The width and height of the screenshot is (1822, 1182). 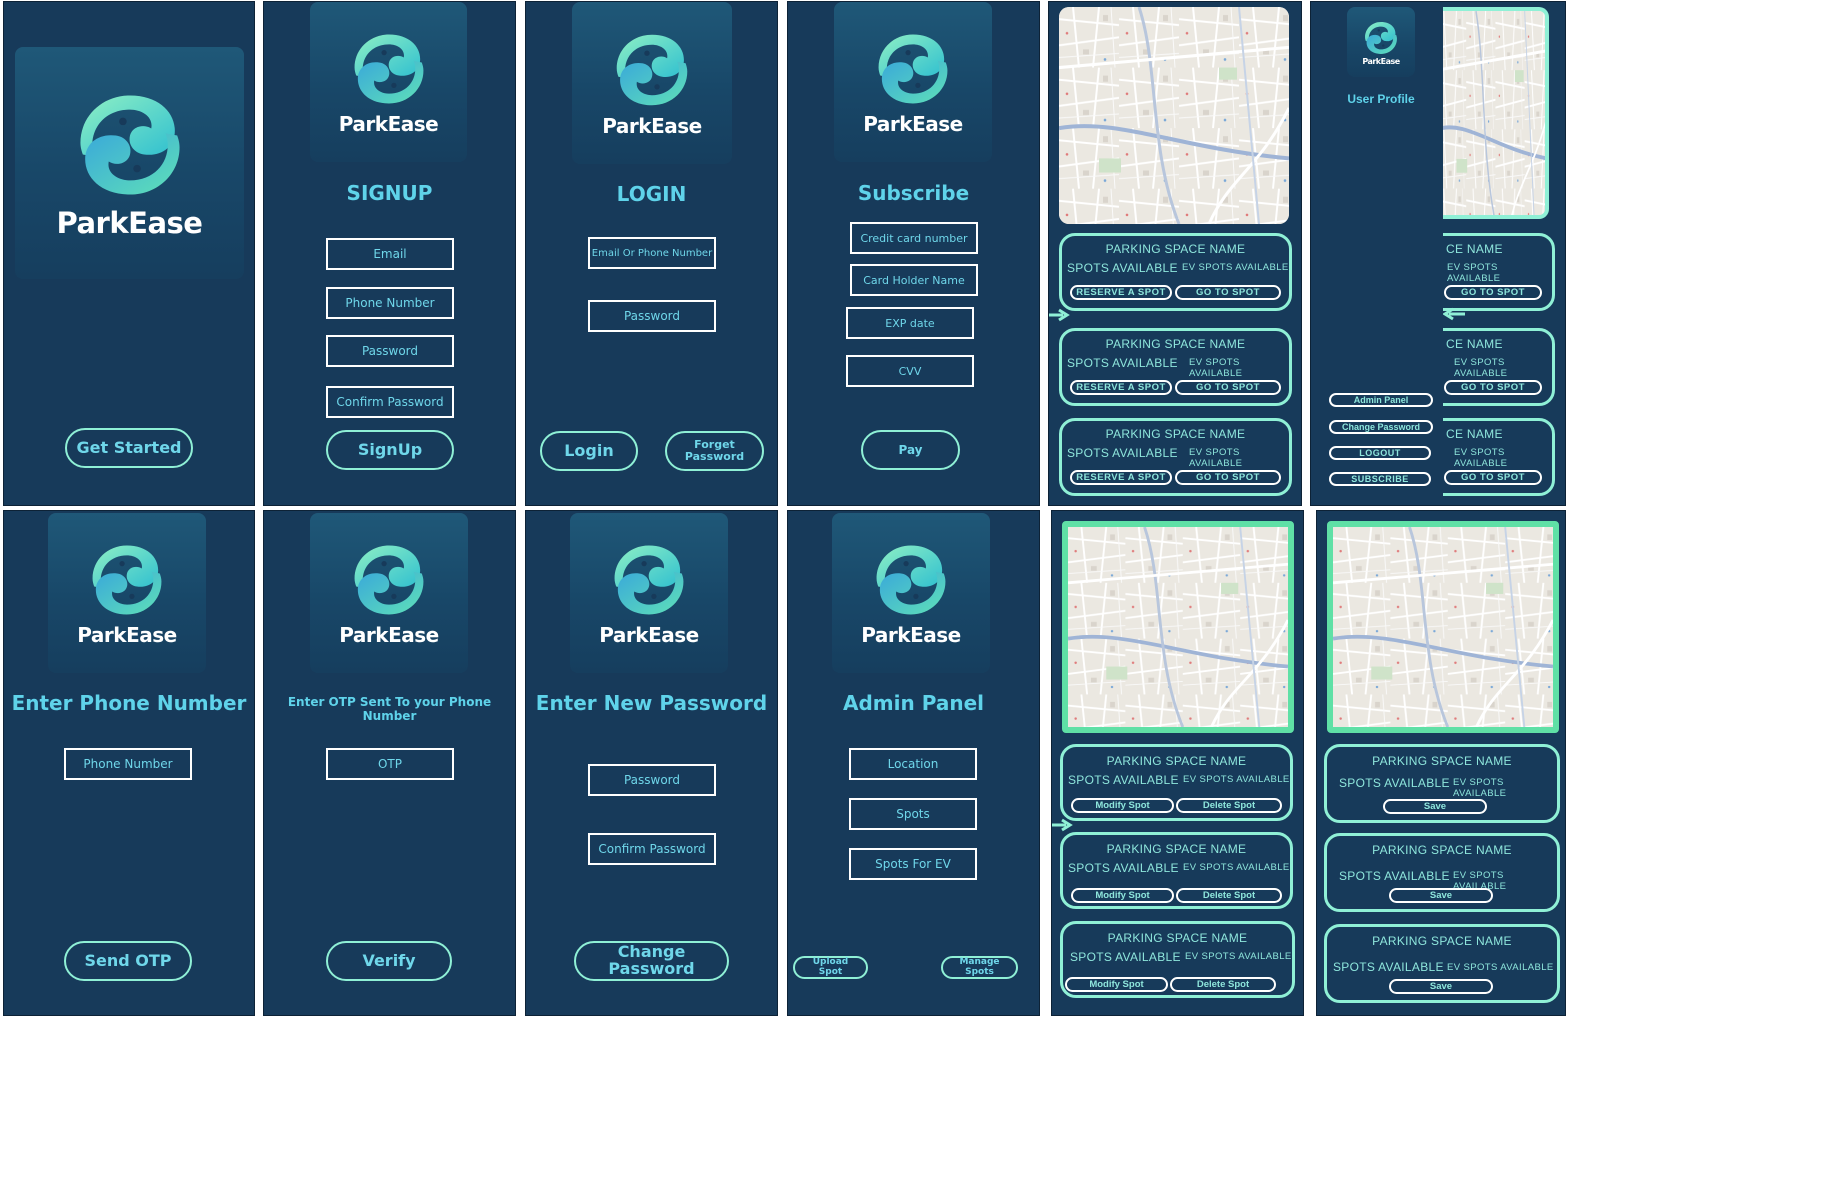 What do you see at coordinates (652, 253) in the screenshot?
I see `email-or-phone-field: Email Or Phone Number` at bounding box center [652, 253].